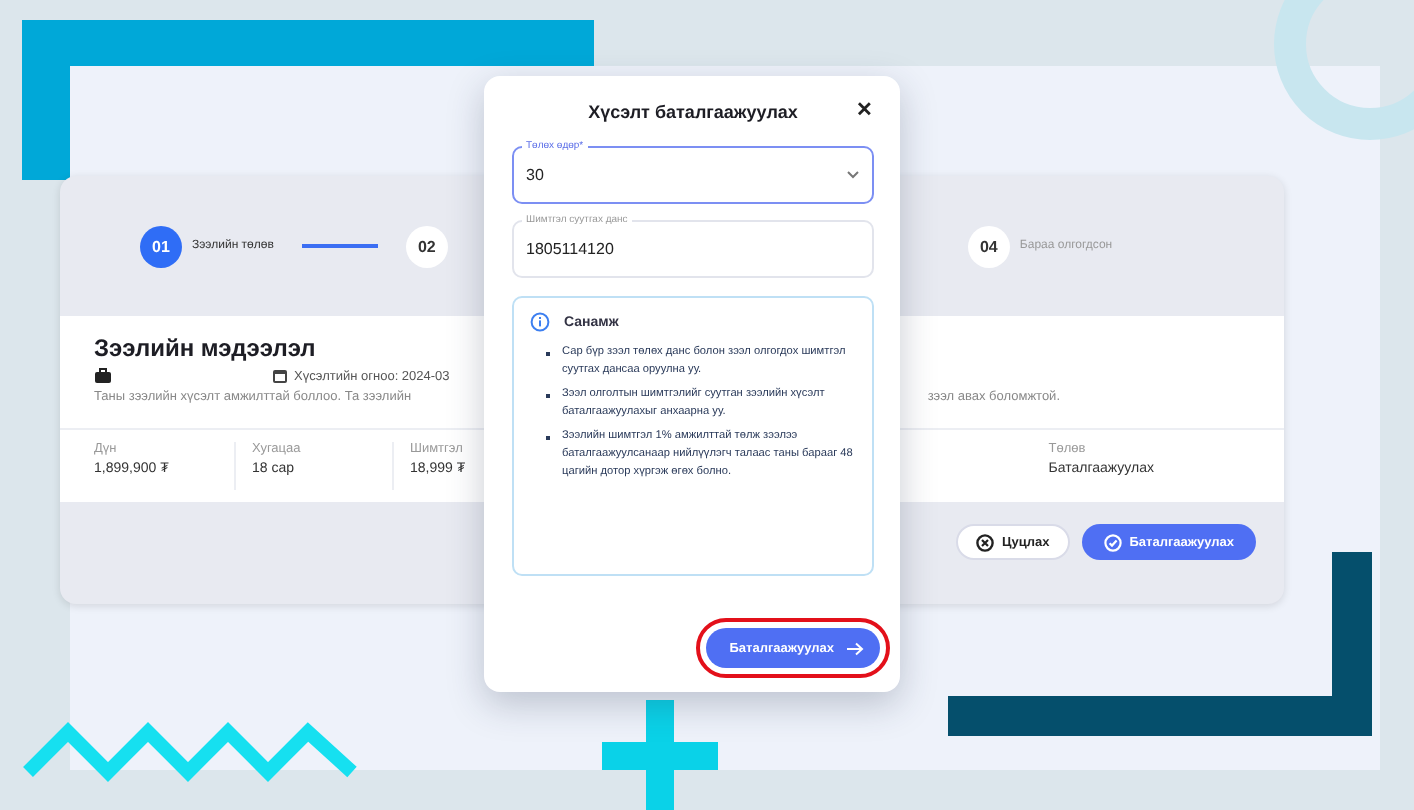 The height and width of the screenshot is (810, 1414). Describe the element at coordinates (205, 348) in the screenshot. I see `section-title: Зээлийн мэдээлэл` at that location.